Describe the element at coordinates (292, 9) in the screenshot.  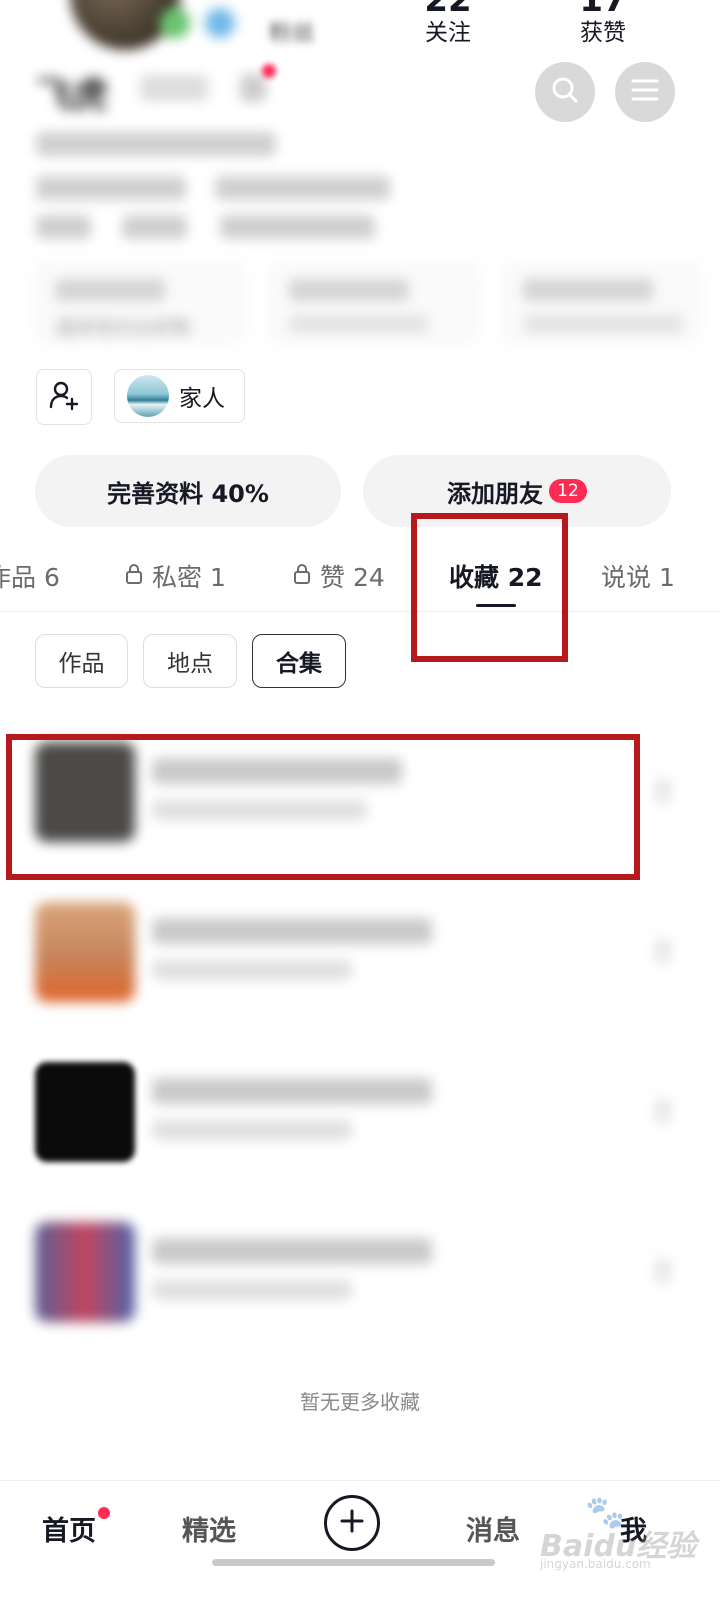
I see `stat-fans-value` at that location.